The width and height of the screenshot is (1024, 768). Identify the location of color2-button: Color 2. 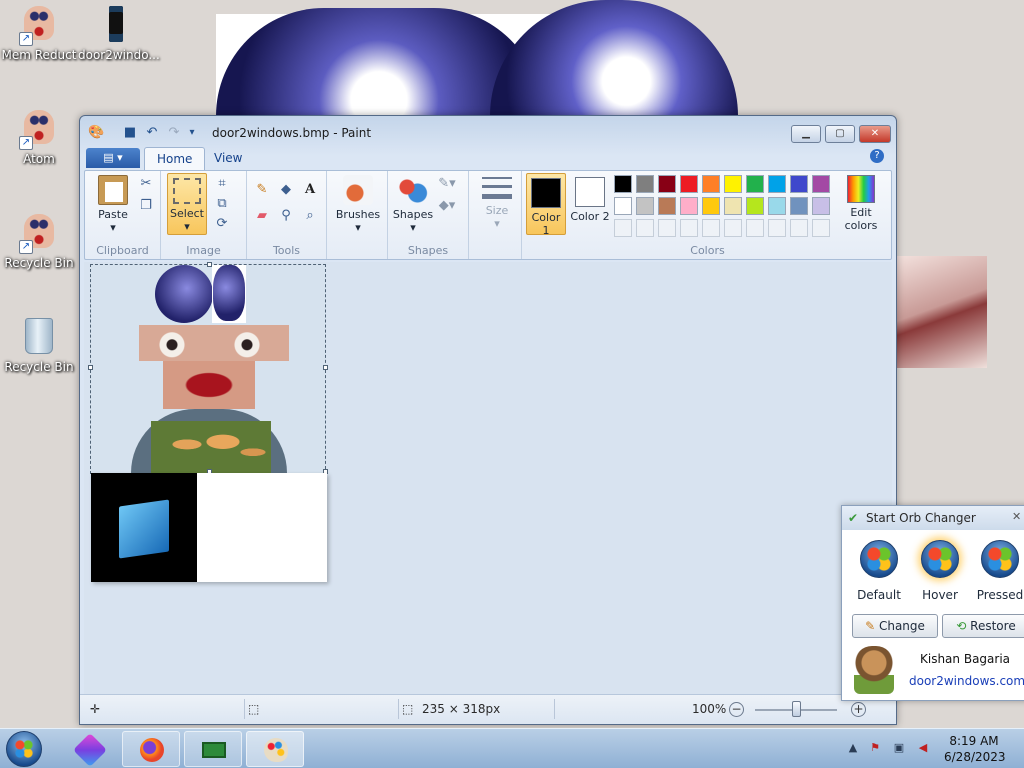
(590, 204).